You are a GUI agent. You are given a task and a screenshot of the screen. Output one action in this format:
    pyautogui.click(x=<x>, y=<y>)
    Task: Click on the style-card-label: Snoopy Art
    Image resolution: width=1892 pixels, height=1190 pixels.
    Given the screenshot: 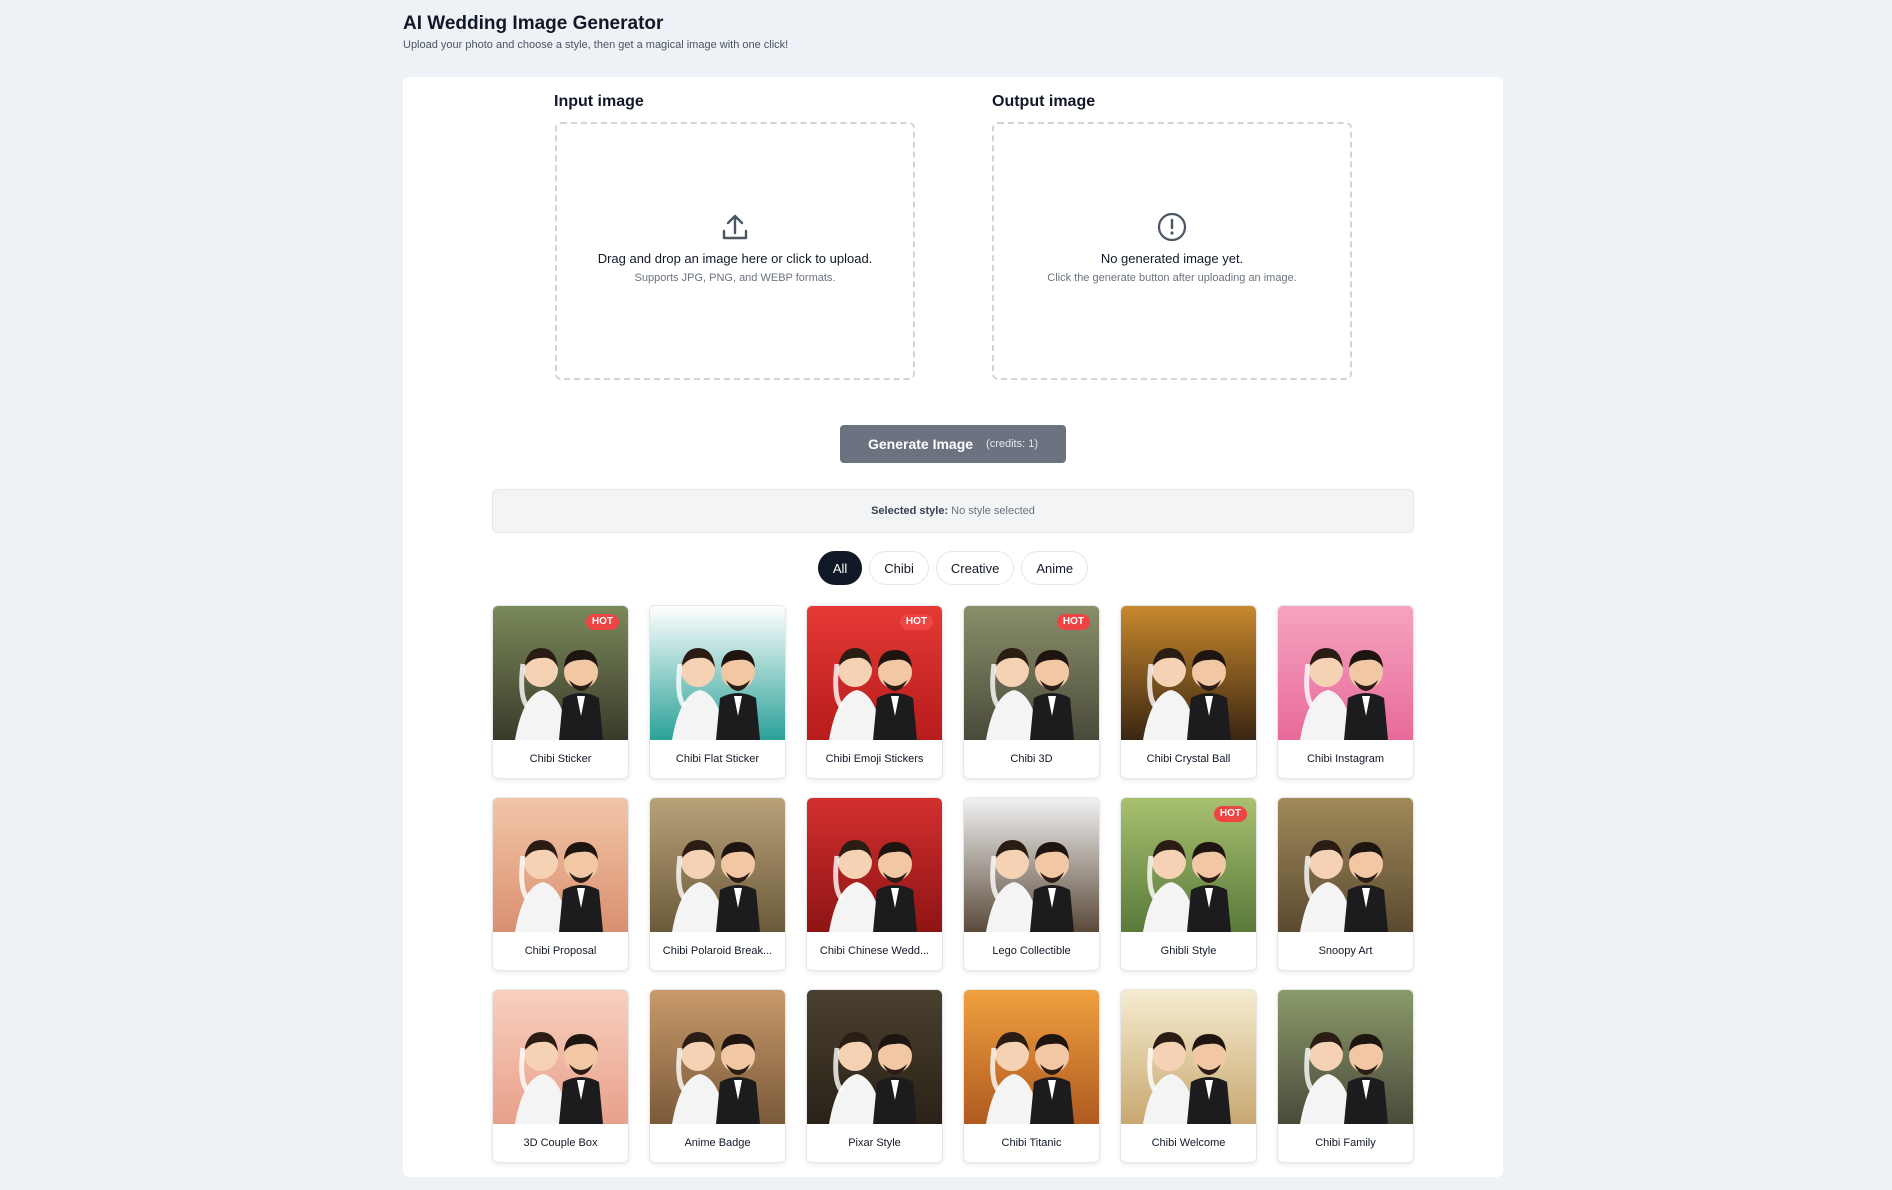 What is the action you would take?
    pyautogui.click(x=1345, y=951)
    